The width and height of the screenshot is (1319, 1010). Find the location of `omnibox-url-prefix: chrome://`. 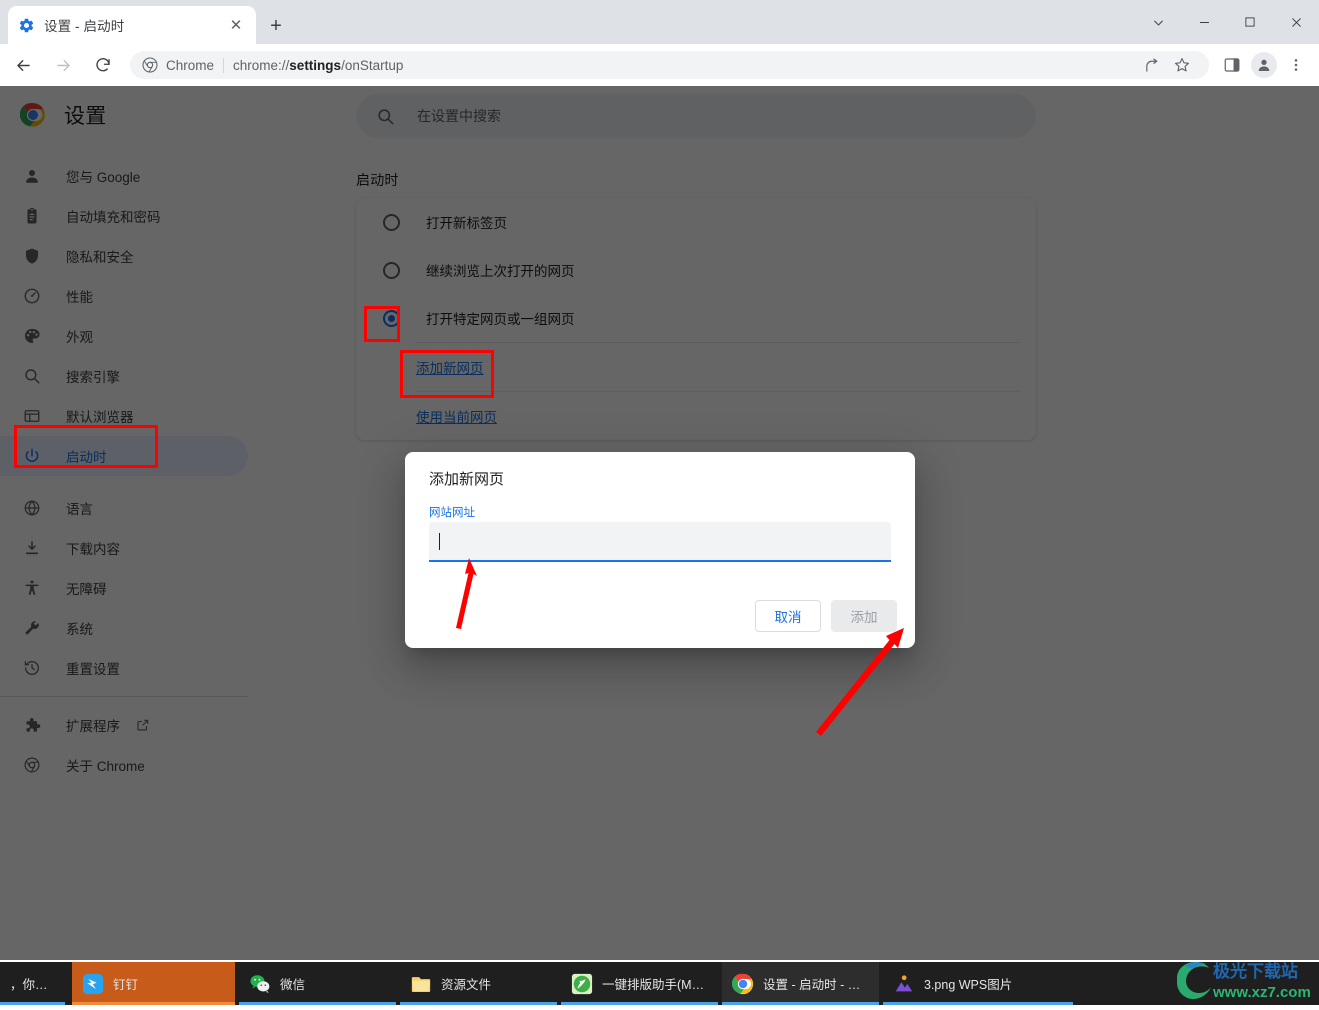

omnibox-url-prefix: chrome:// is located at coordinates (261, 65).